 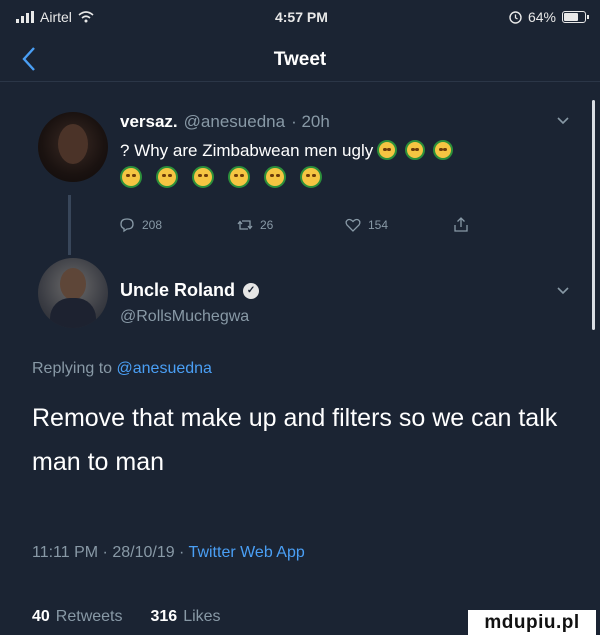 What do you see at coordinates (532, 622) in the screenshot?
I see `watermark-logo: mdupiu.pl` at bounding box center [532, 622].